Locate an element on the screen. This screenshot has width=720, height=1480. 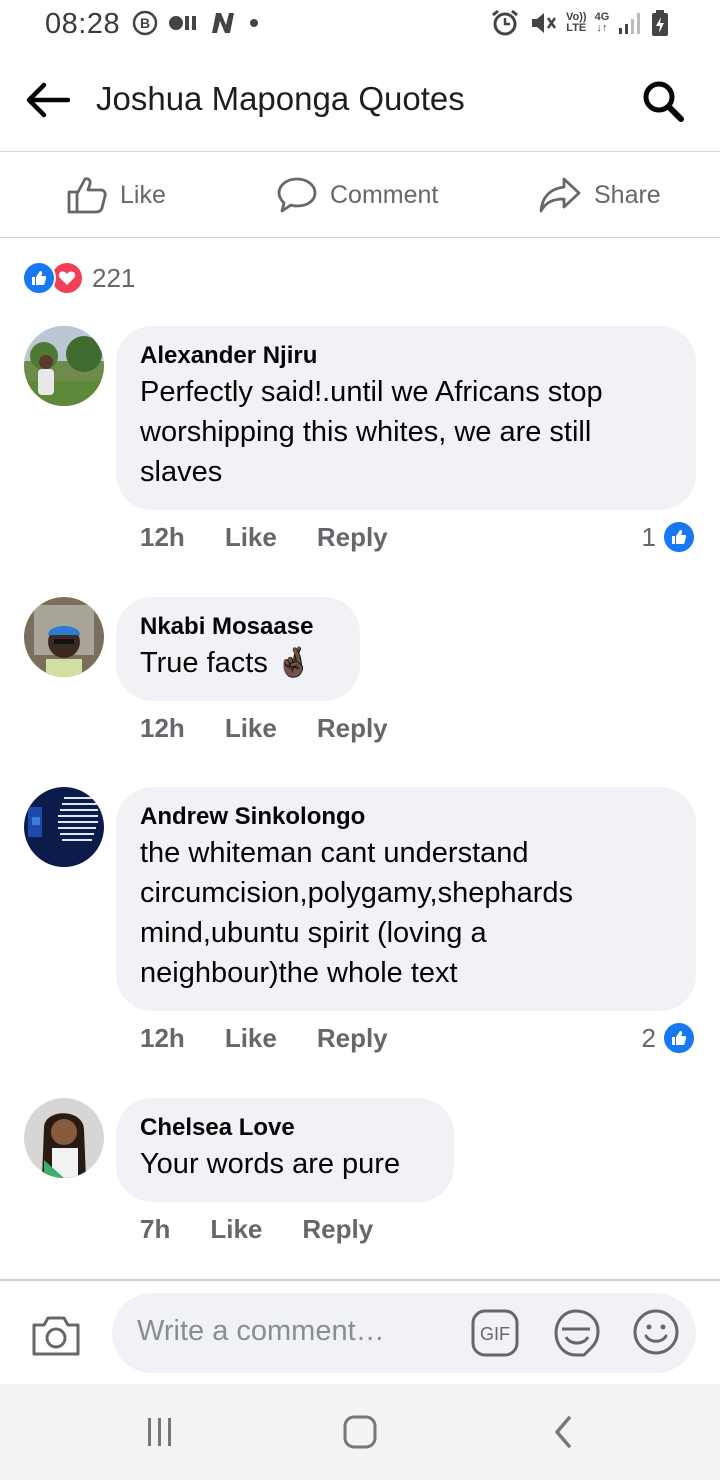
volte-label: Vo)) LTE is located at coordinates (576, 22).